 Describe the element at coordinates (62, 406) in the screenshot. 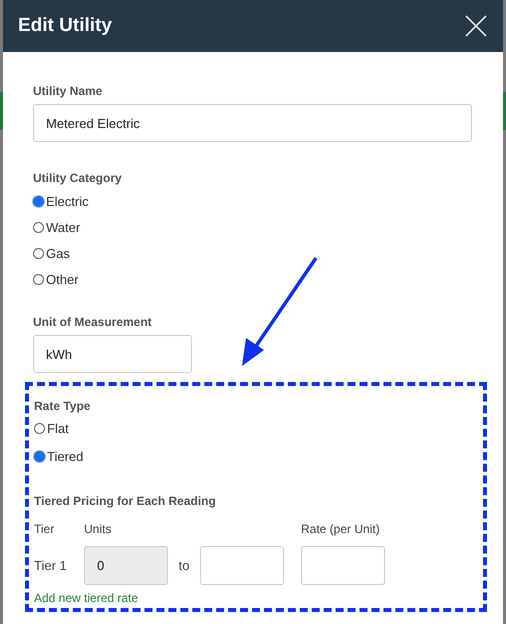

I see `field-label: Rate Type` at that location.